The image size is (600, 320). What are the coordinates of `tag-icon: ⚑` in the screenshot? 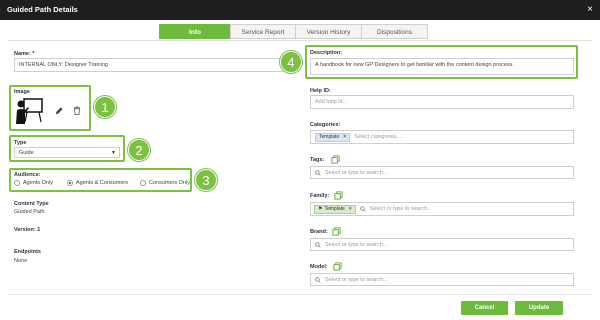 It's located at (320, 209).